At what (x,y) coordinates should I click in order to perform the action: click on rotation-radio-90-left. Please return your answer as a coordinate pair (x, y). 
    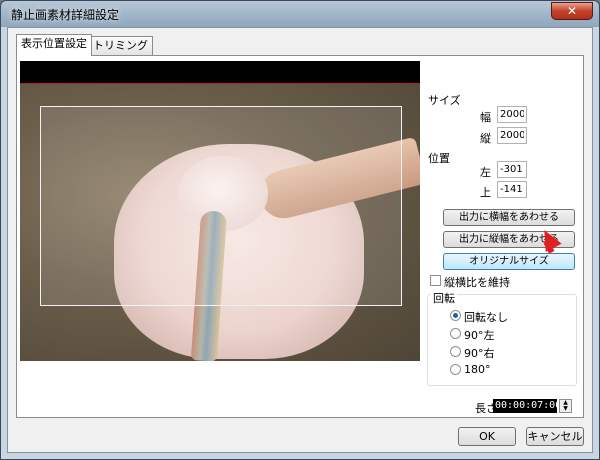
    Looking at the image, I should click on (455, 333).